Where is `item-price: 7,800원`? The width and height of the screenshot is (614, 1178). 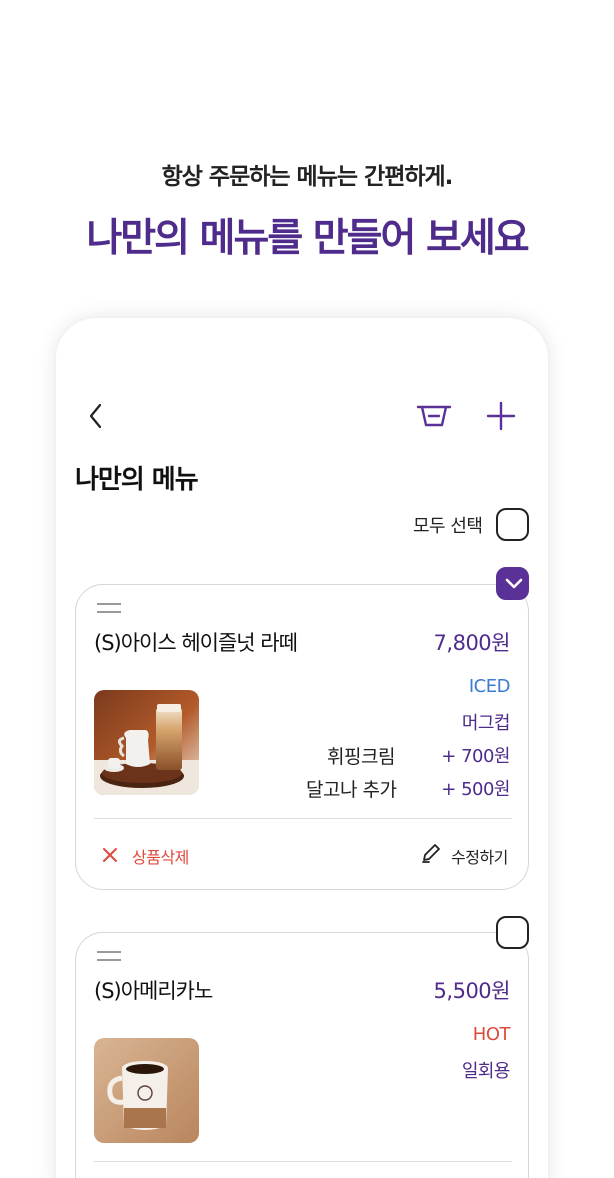
item-price: 7,800원 is located at coordinates (472, 643).